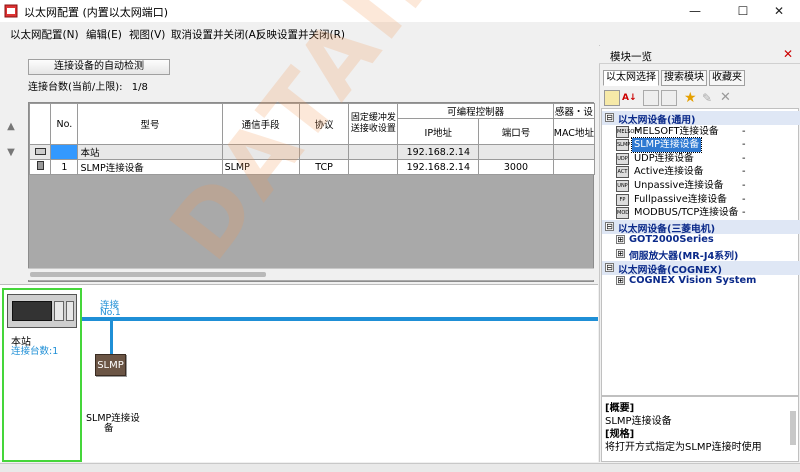  Describe the element at coordinates (110, 313) in the screenshot. I see `line-number: No.1` at that location.